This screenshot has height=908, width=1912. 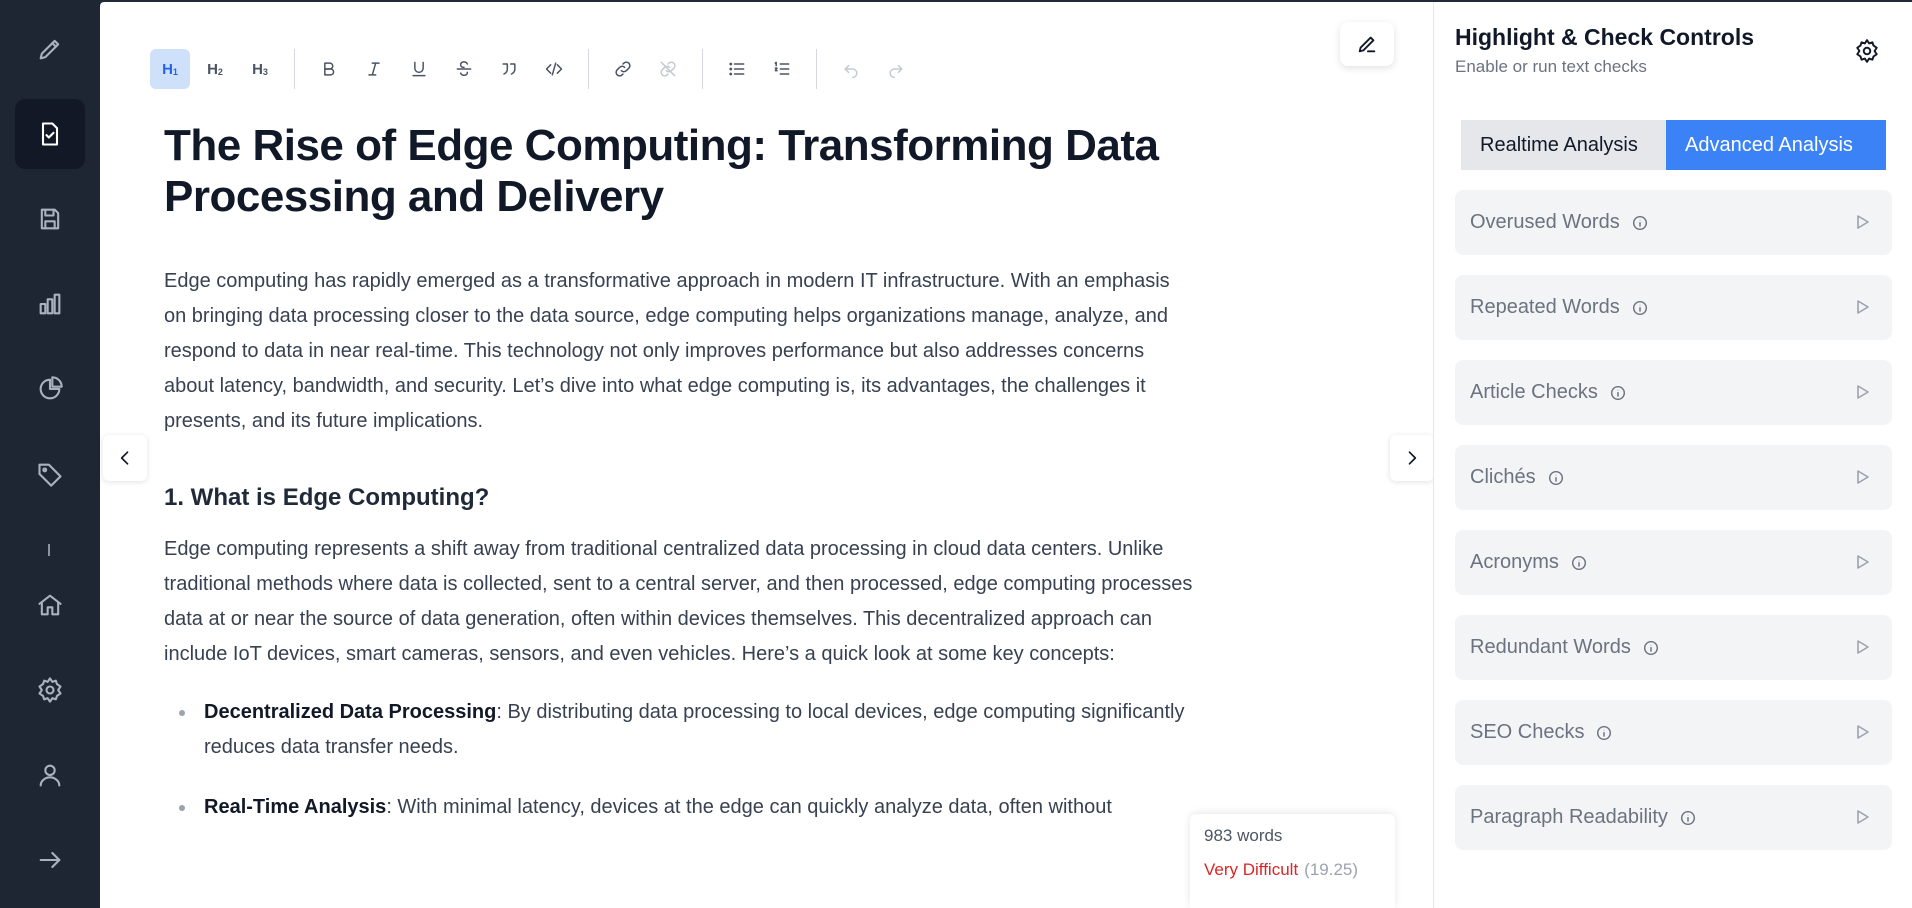 I want to click on check-label: Overused Words, so click(x=1545, y=222).